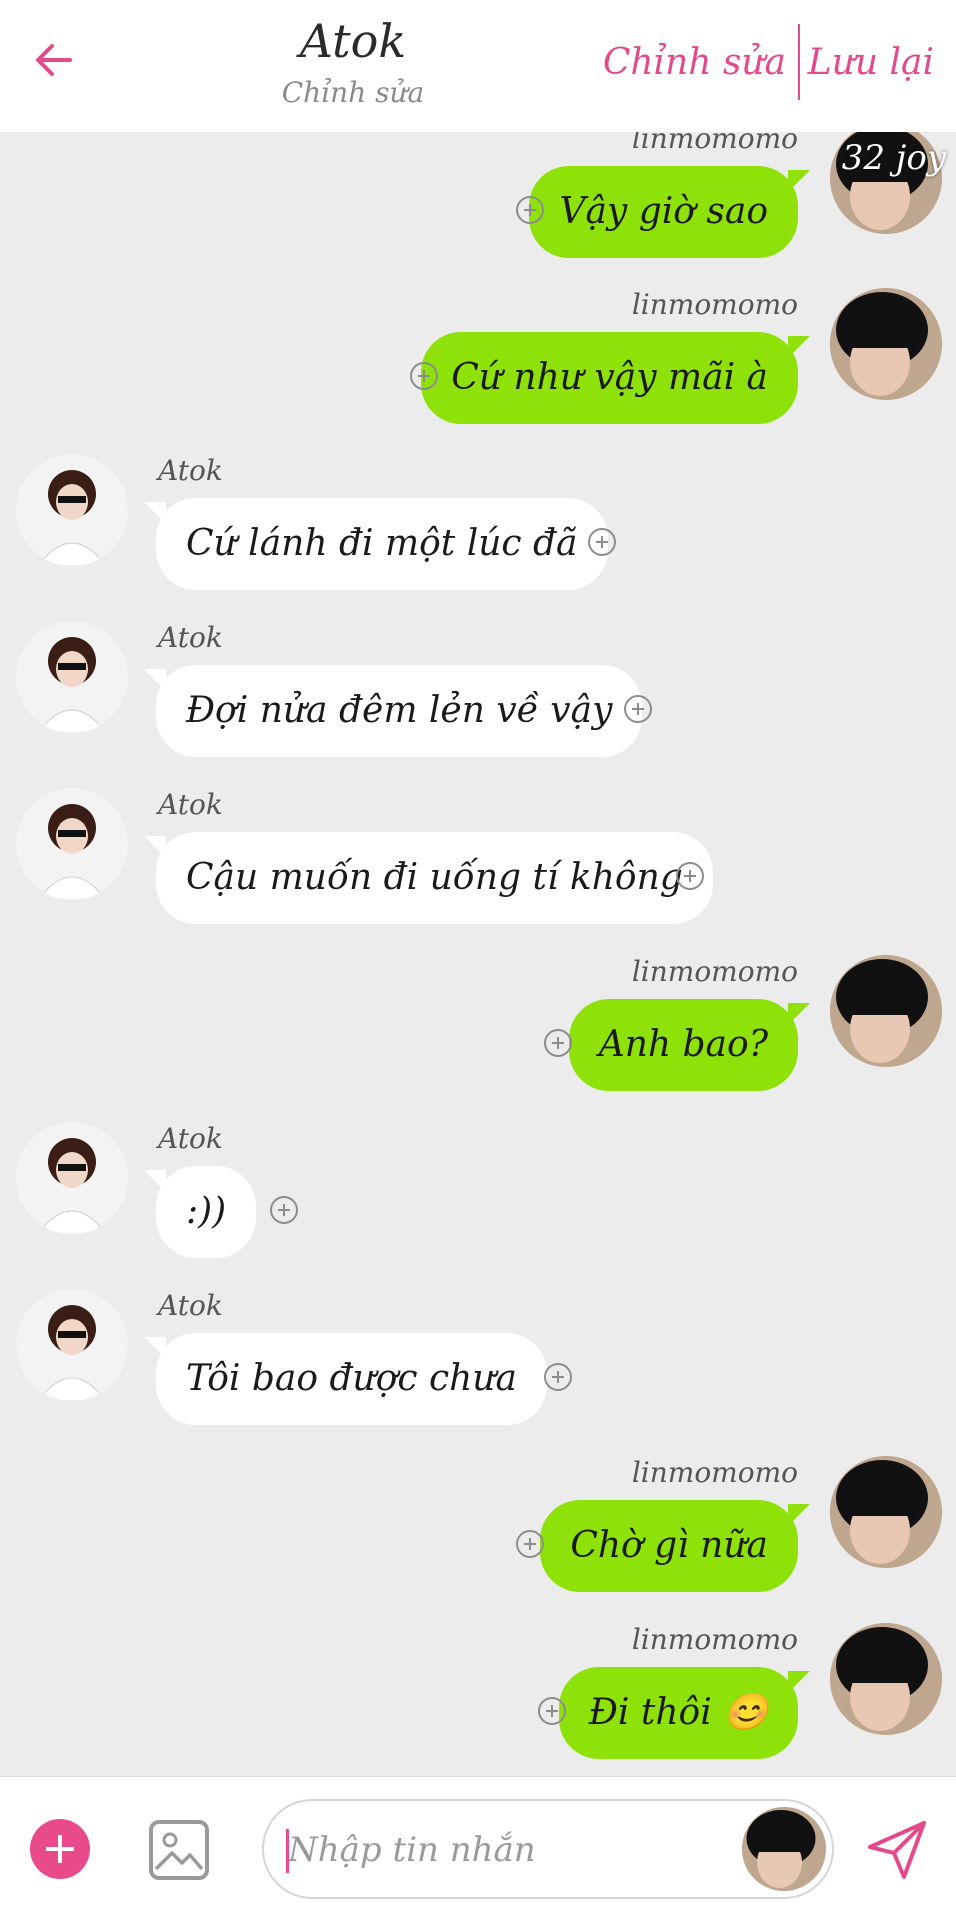  What do you see at coordinates (60, 1849) in the screenshot?
I see `add-icon` at bounding box center [60, 1849].